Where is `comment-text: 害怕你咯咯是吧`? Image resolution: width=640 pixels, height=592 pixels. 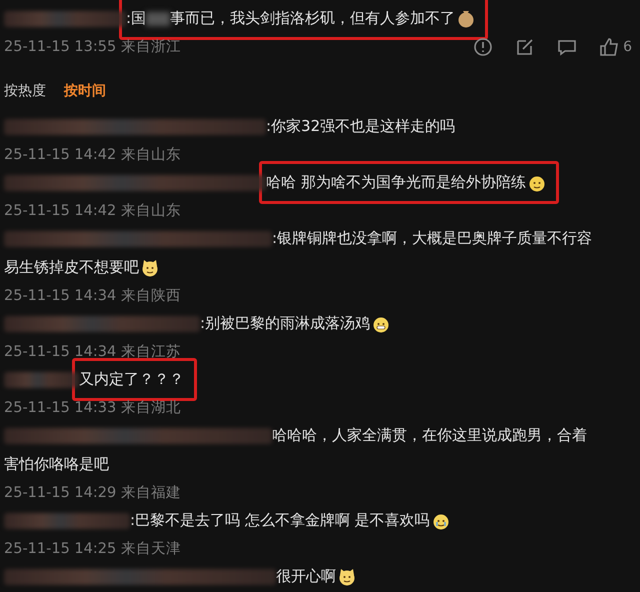
comment-text: 害怕你咯咯是吧 is located at coordinates (56, 464).